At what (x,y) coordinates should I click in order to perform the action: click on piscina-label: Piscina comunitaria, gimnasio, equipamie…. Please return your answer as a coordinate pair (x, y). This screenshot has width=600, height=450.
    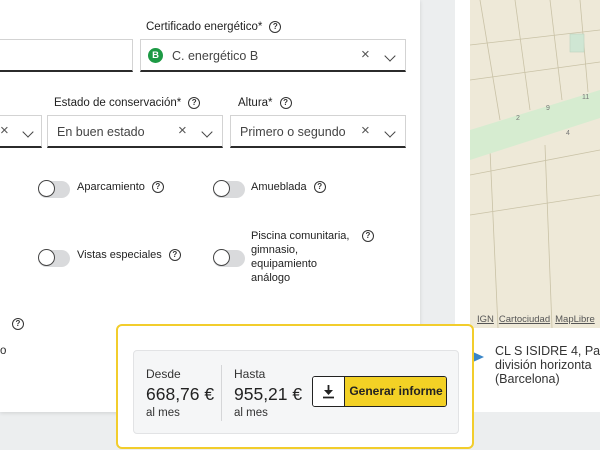
    Looking at the image, I should click on (300, 257).